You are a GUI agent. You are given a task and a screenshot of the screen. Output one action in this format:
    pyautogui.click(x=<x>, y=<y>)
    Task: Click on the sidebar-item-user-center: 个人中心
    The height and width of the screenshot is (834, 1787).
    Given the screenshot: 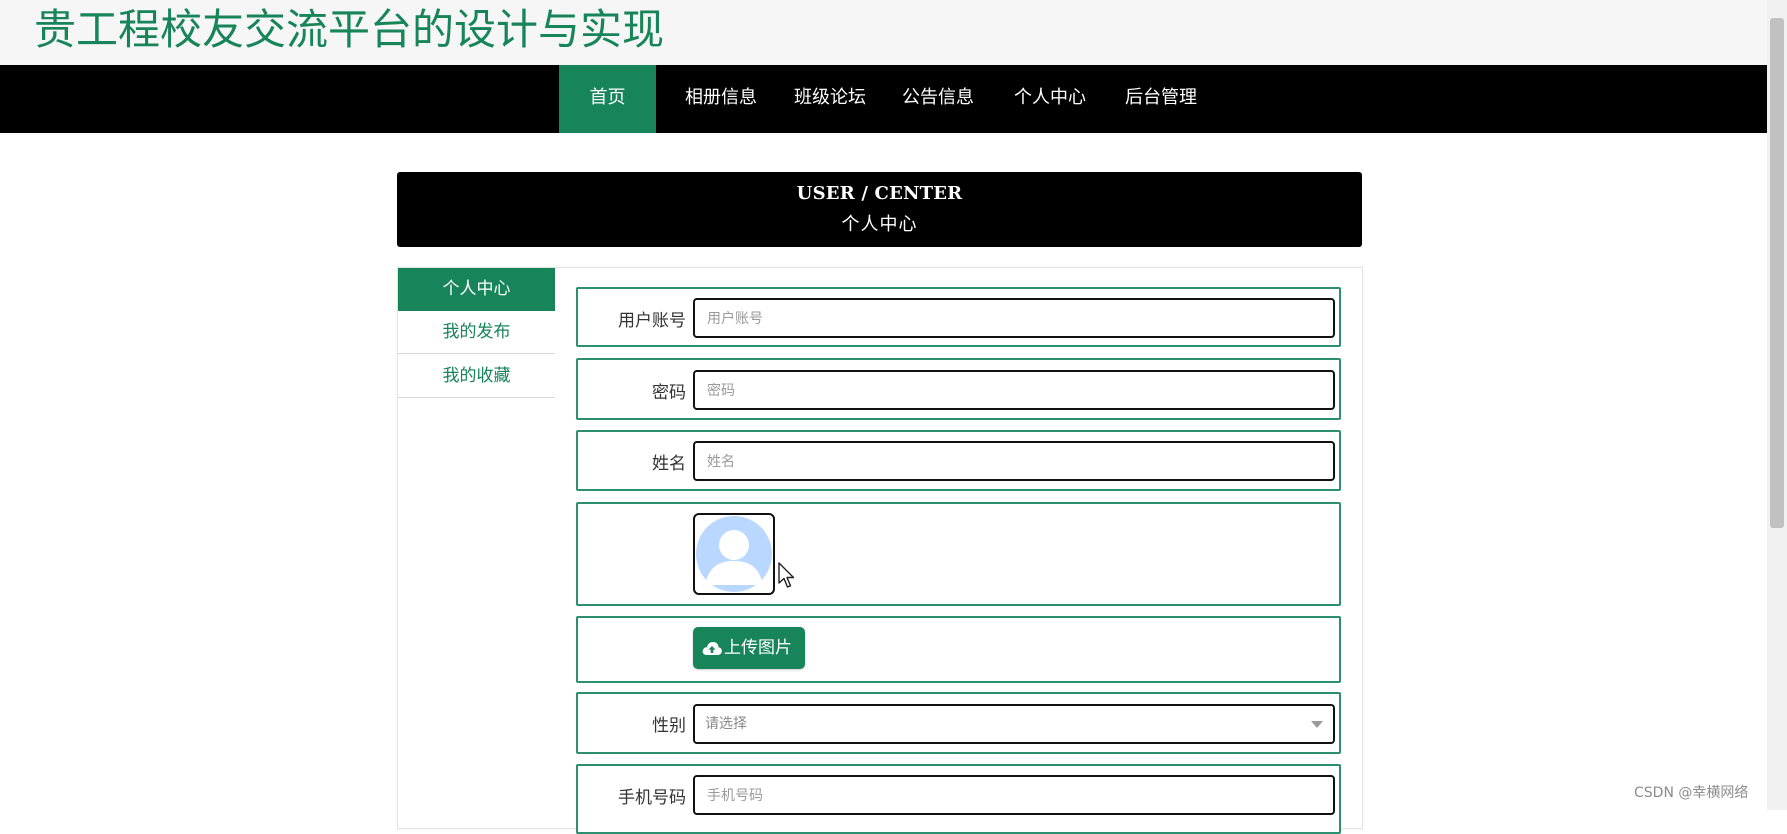 What is the action you would take?
    pyautogui.click(x=476, y=289)
    